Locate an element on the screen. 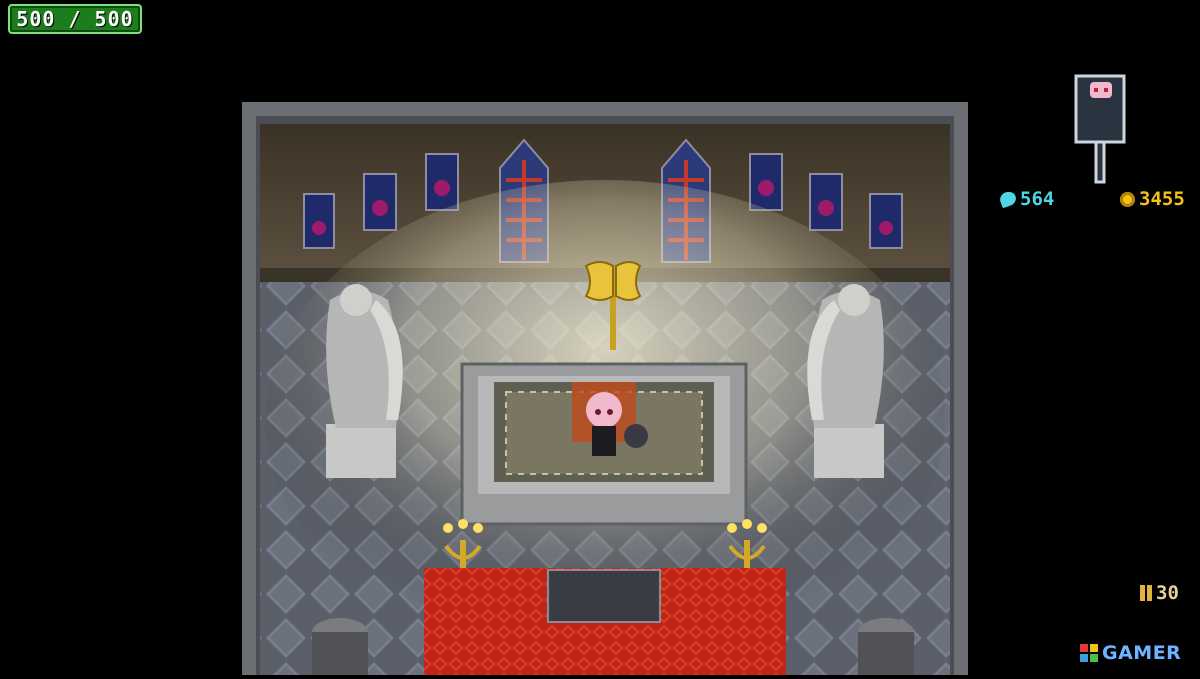 The image size is (1200, 679). soul-counter: 564 is located at coordinates (1026, 199).